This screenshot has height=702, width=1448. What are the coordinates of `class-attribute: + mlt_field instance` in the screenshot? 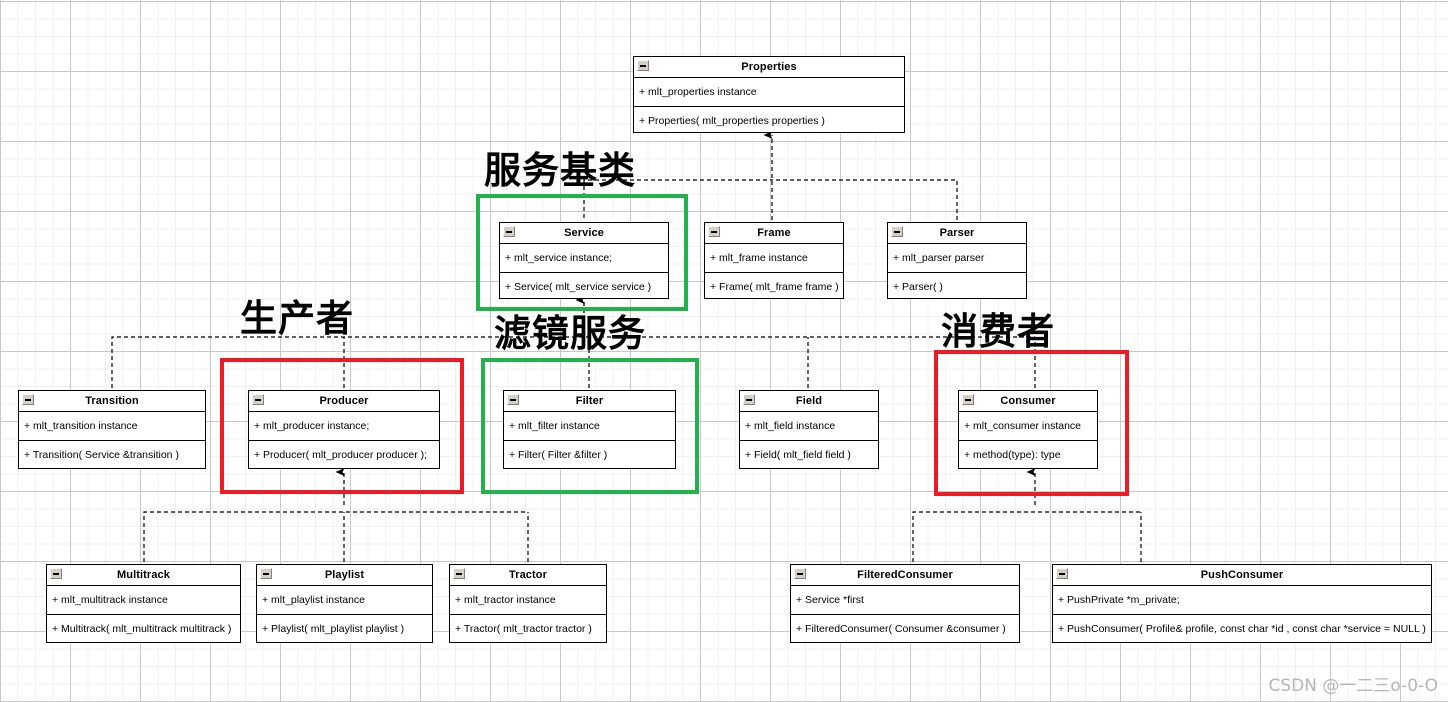 It's located at (809, 426).